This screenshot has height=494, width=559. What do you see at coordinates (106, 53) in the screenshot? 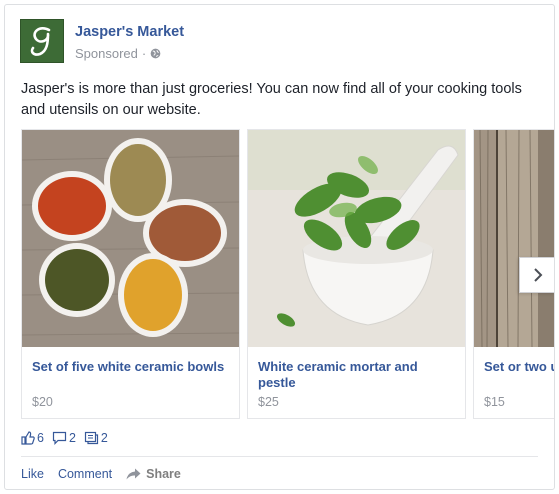
I see `sponsored-label: Sponsored` at bounding box center [106, 53].